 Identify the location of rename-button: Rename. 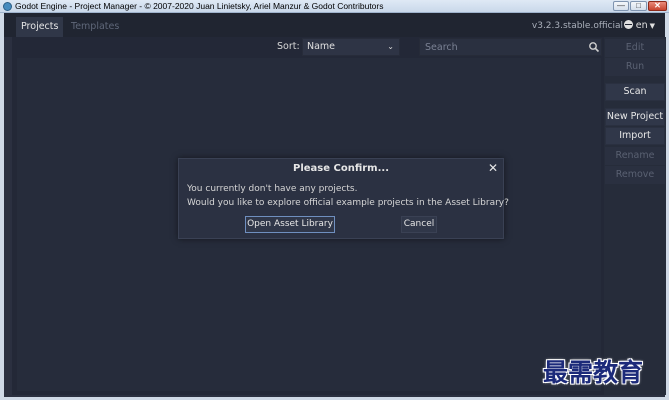
(635, 156).